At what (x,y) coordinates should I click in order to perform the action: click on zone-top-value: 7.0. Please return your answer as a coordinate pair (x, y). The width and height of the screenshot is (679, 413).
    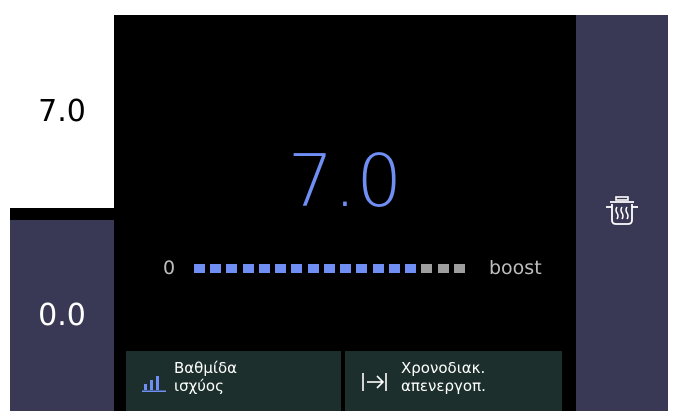
    Looking at the image, I should click on (62, 111).